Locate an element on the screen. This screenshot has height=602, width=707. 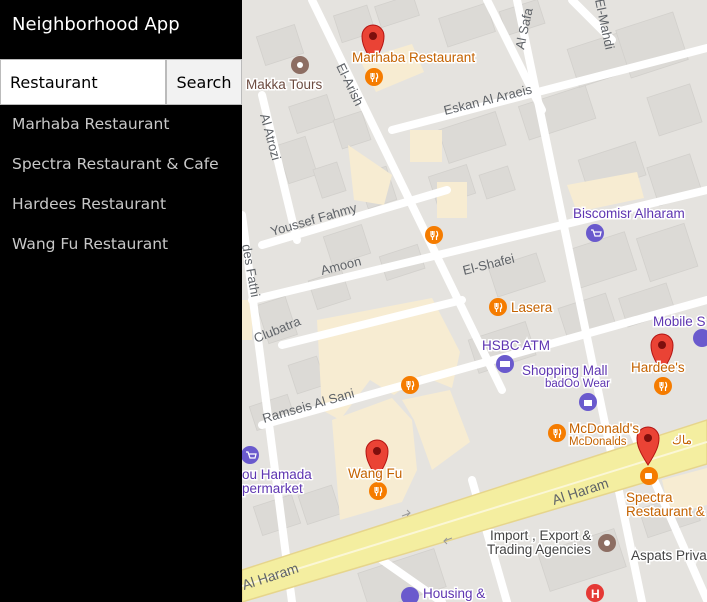
shopping-bag-icon is located at coordinates (588, 402).